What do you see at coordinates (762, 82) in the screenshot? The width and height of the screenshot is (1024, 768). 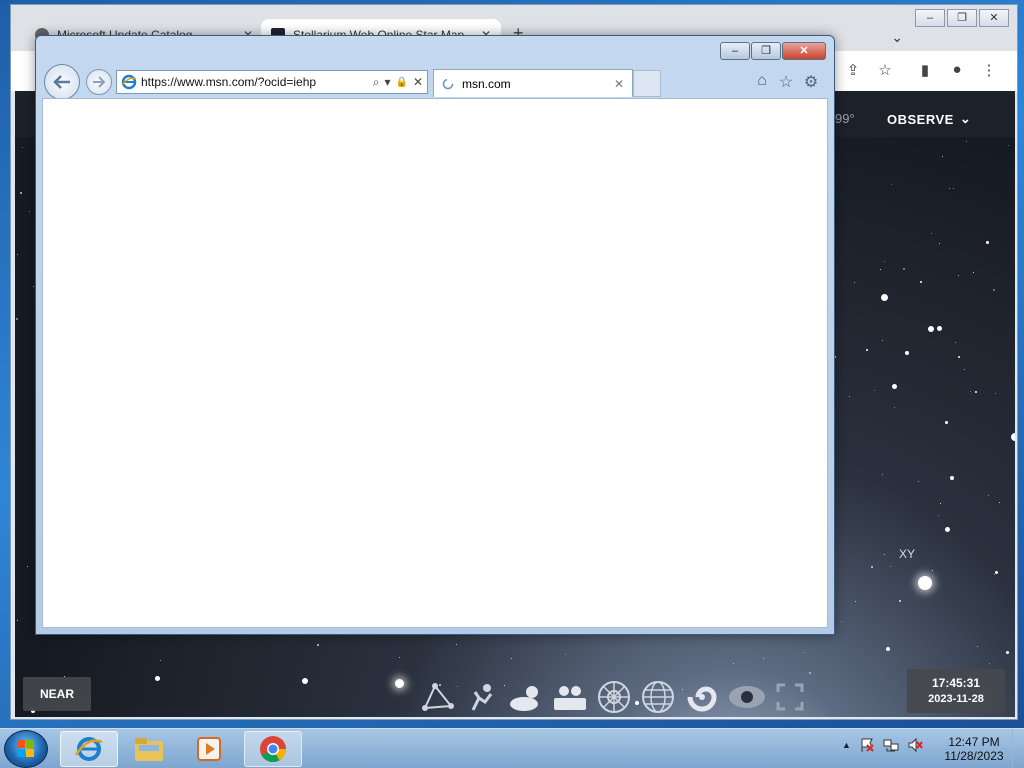 I see `home-icon: ⌂` at bounding box center [762, 82].